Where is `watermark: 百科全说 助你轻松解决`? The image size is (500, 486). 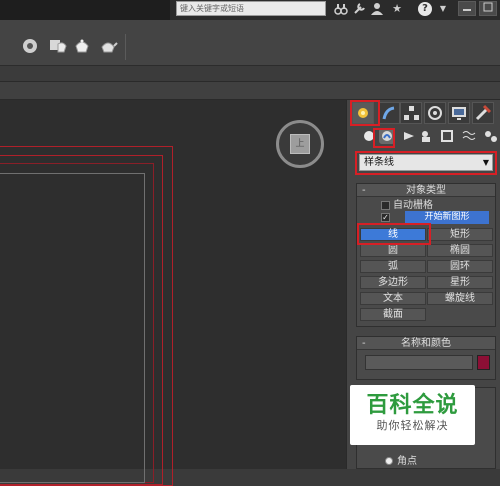 watermark: 百科全说 助你轻松解决 is located at coordinates (412, 415).